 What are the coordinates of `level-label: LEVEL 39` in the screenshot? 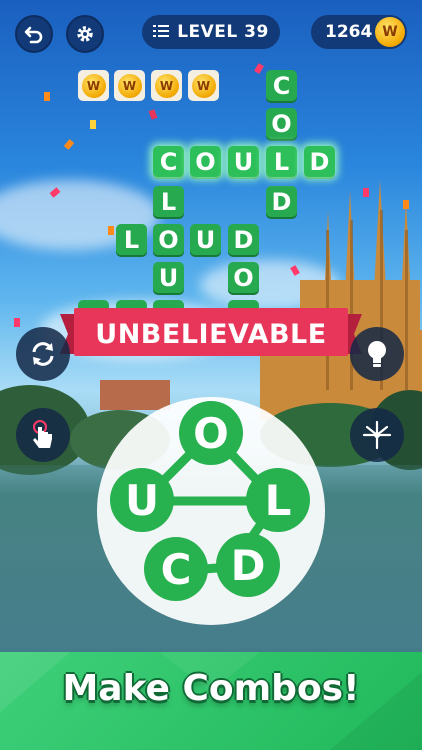 It's located at (223, 32).